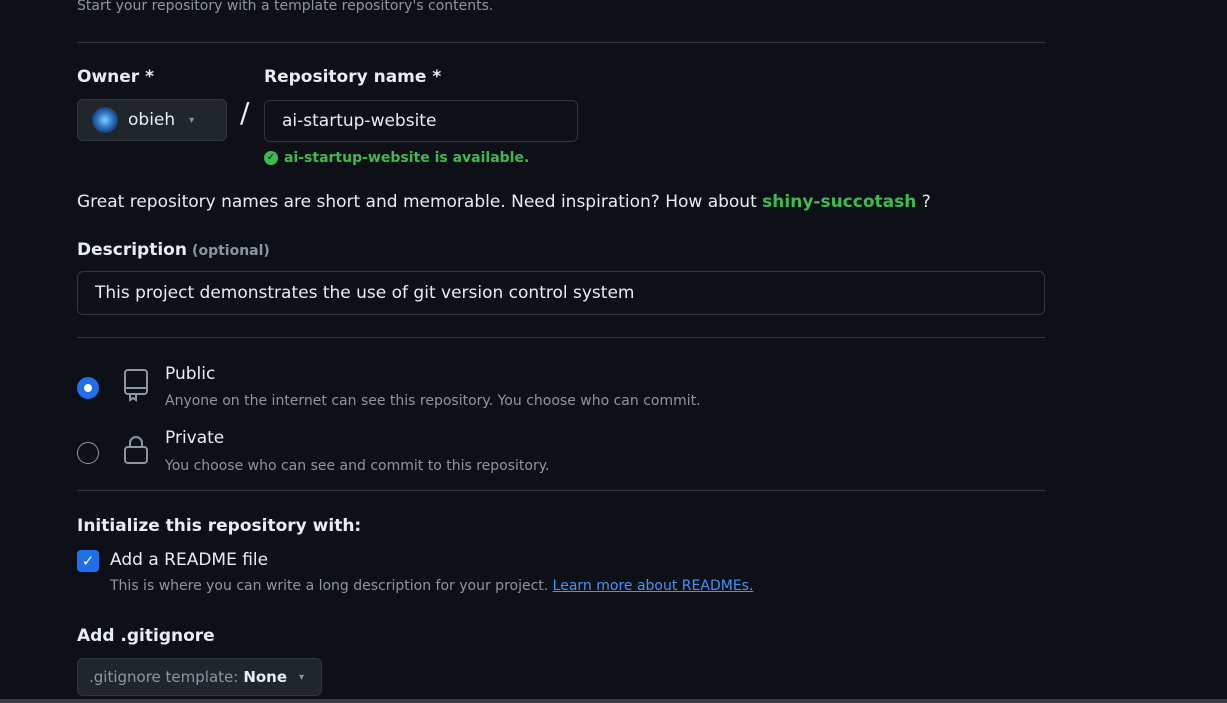 Image resolution: width=1227 pixels, height=703 pixels. I want to click on avatar, so click(105, 120).